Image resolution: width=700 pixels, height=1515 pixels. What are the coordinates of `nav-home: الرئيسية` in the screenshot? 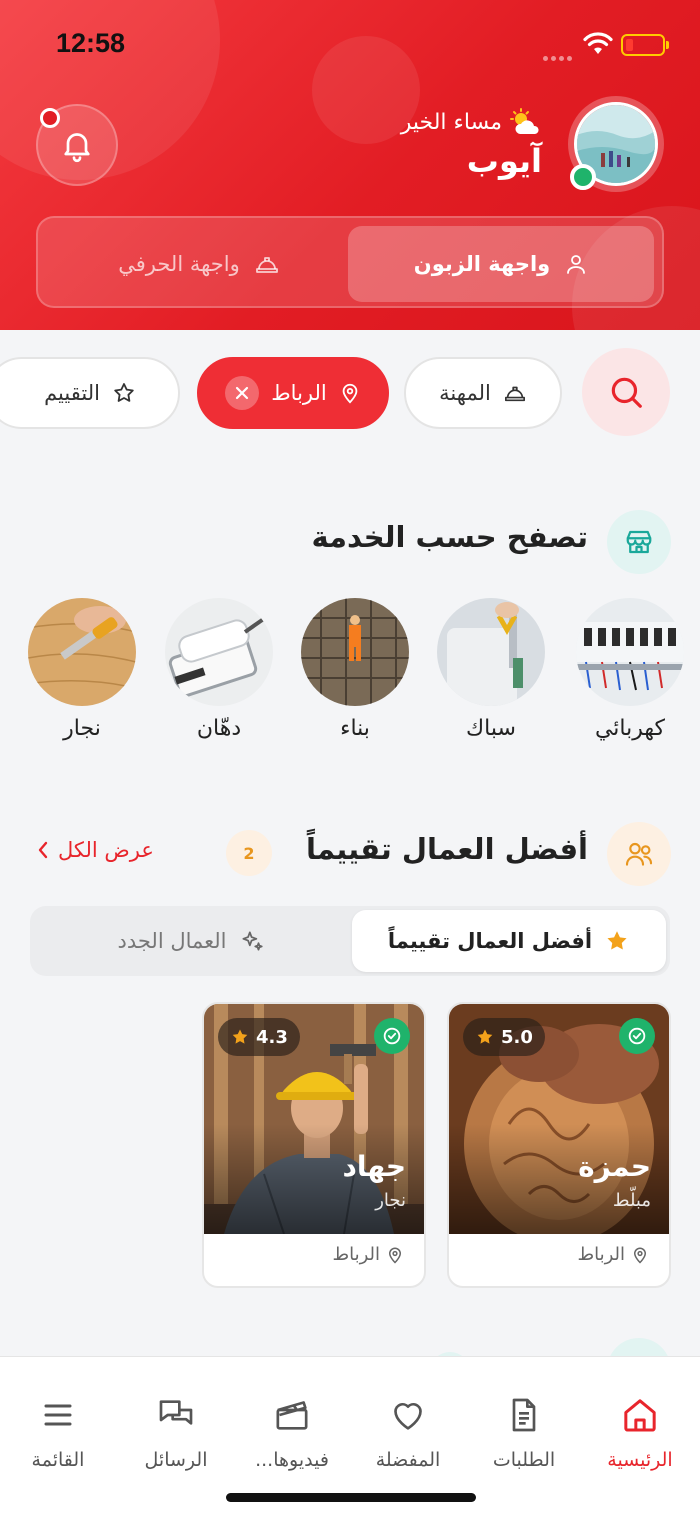 It's located at (640, 1432).